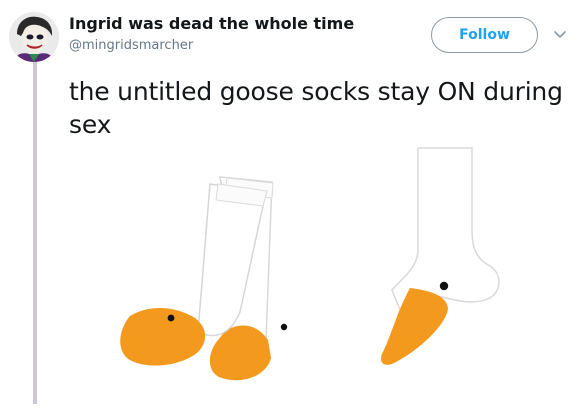  I want to click on avatar, so click(34, 37).